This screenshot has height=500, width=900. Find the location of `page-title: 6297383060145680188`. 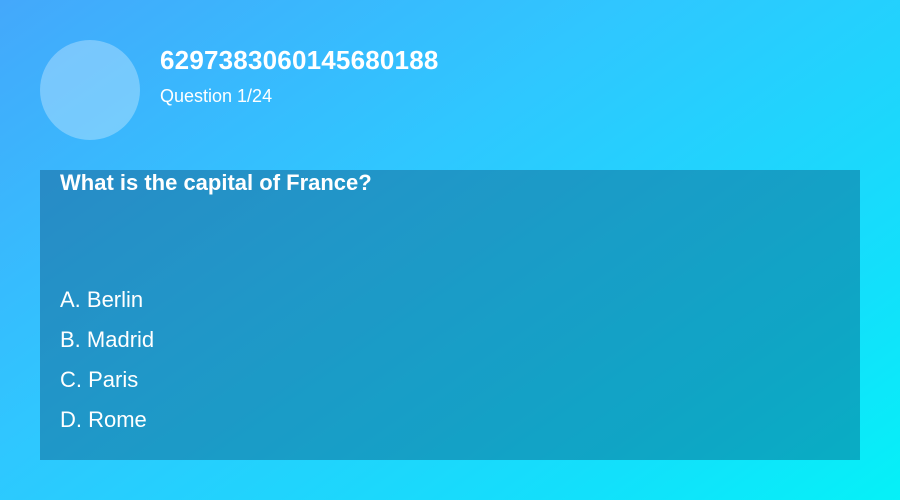

page-title: 6297383060145680188 is located at coordinates (299, 60).